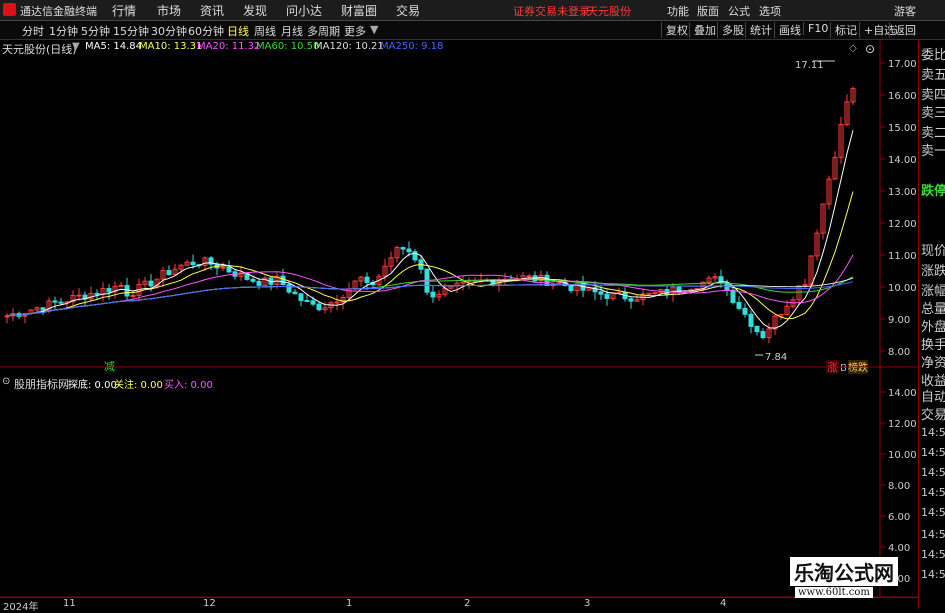  Describe the element at coordinates (169, 10) in the screenshot. I see `menu-market: 市场` at that location.